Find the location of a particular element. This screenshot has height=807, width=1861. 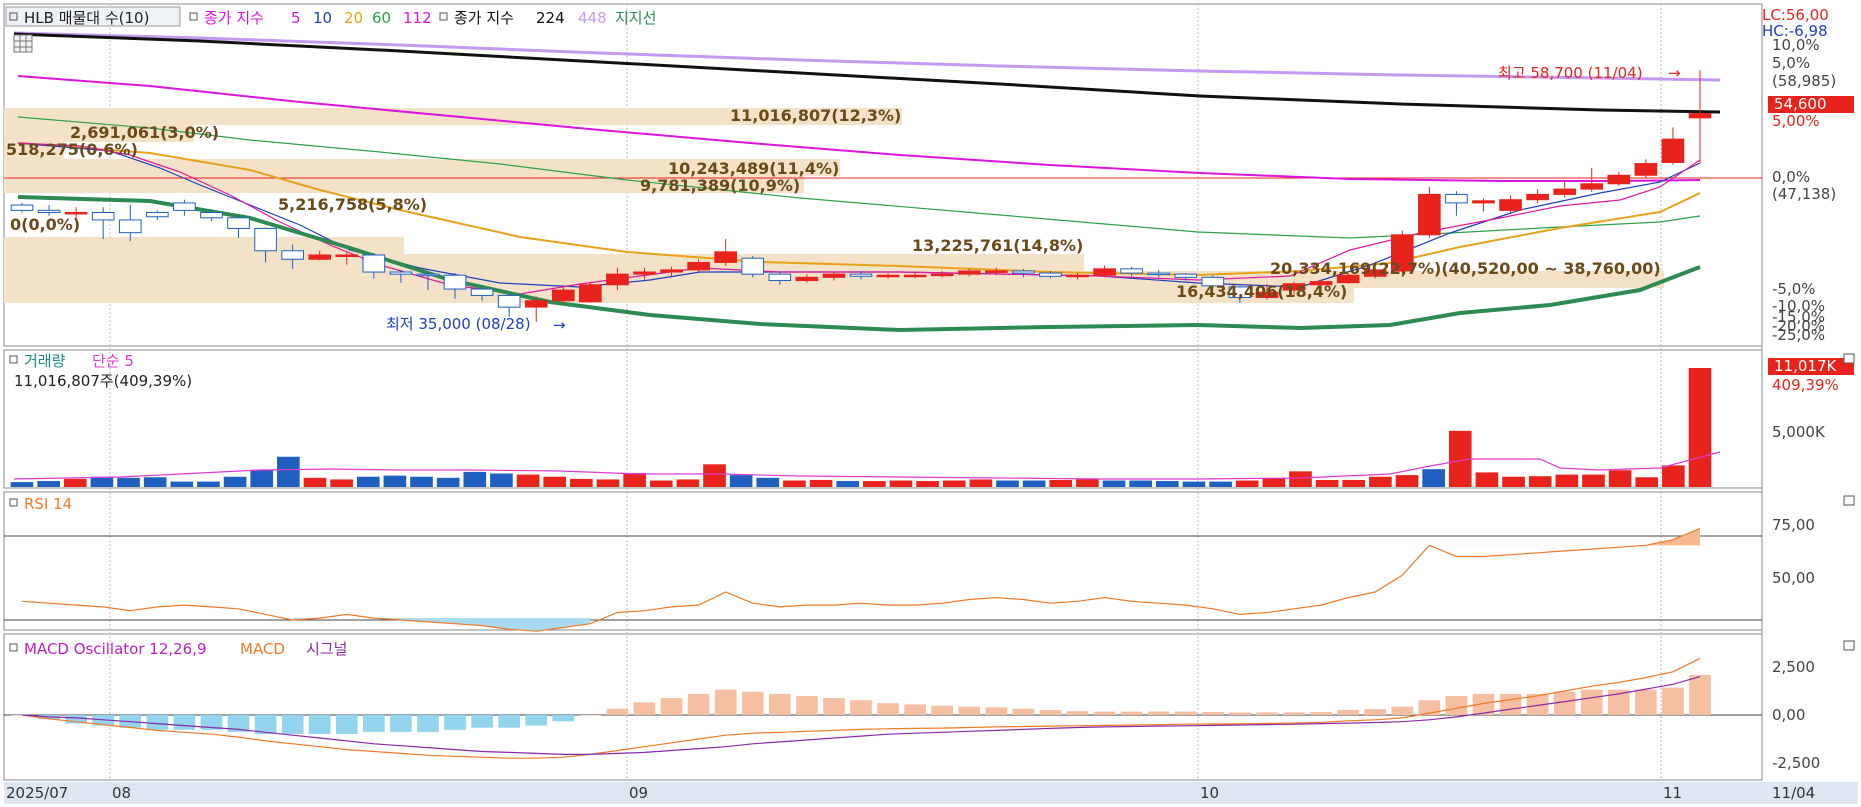

grid-table-icon is located at coordinates (23, 43).